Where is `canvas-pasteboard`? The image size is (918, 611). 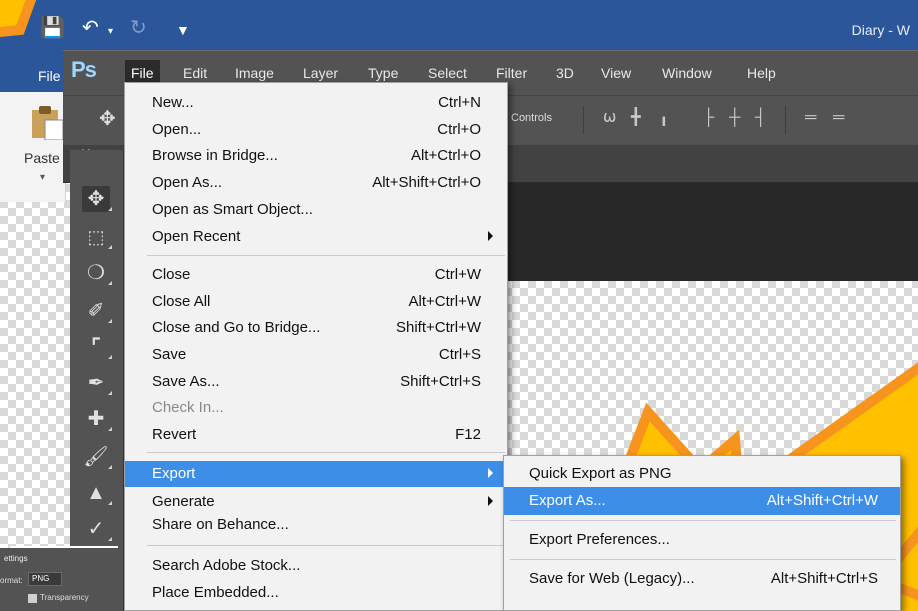
canvas-pasteboard is located at coordinates (712, 232).